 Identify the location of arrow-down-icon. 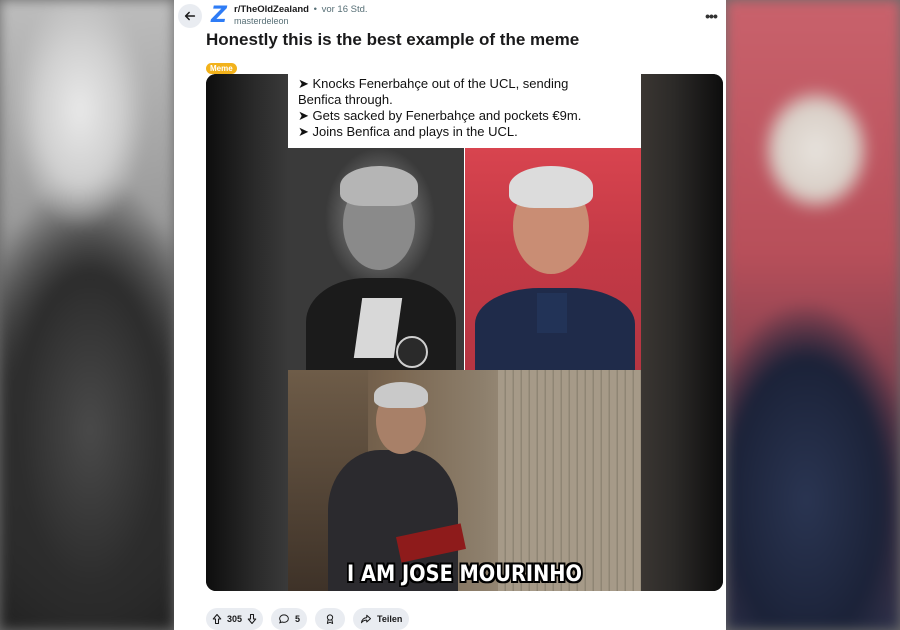
(252, 619).